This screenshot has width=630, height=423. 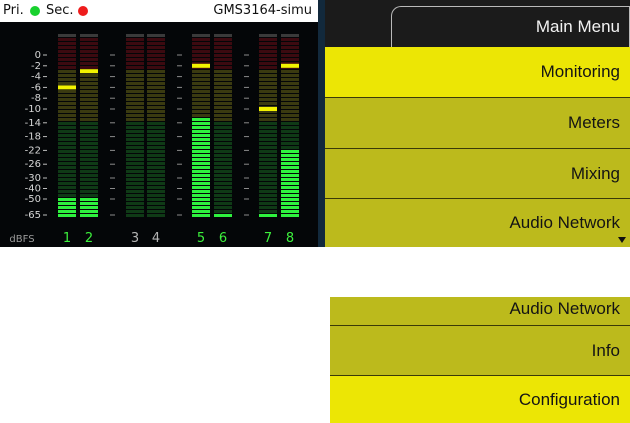 What do you see at coordinates (89, 35) in the screenshot?
I see `meter-cap` at bounding box center [89, 35].